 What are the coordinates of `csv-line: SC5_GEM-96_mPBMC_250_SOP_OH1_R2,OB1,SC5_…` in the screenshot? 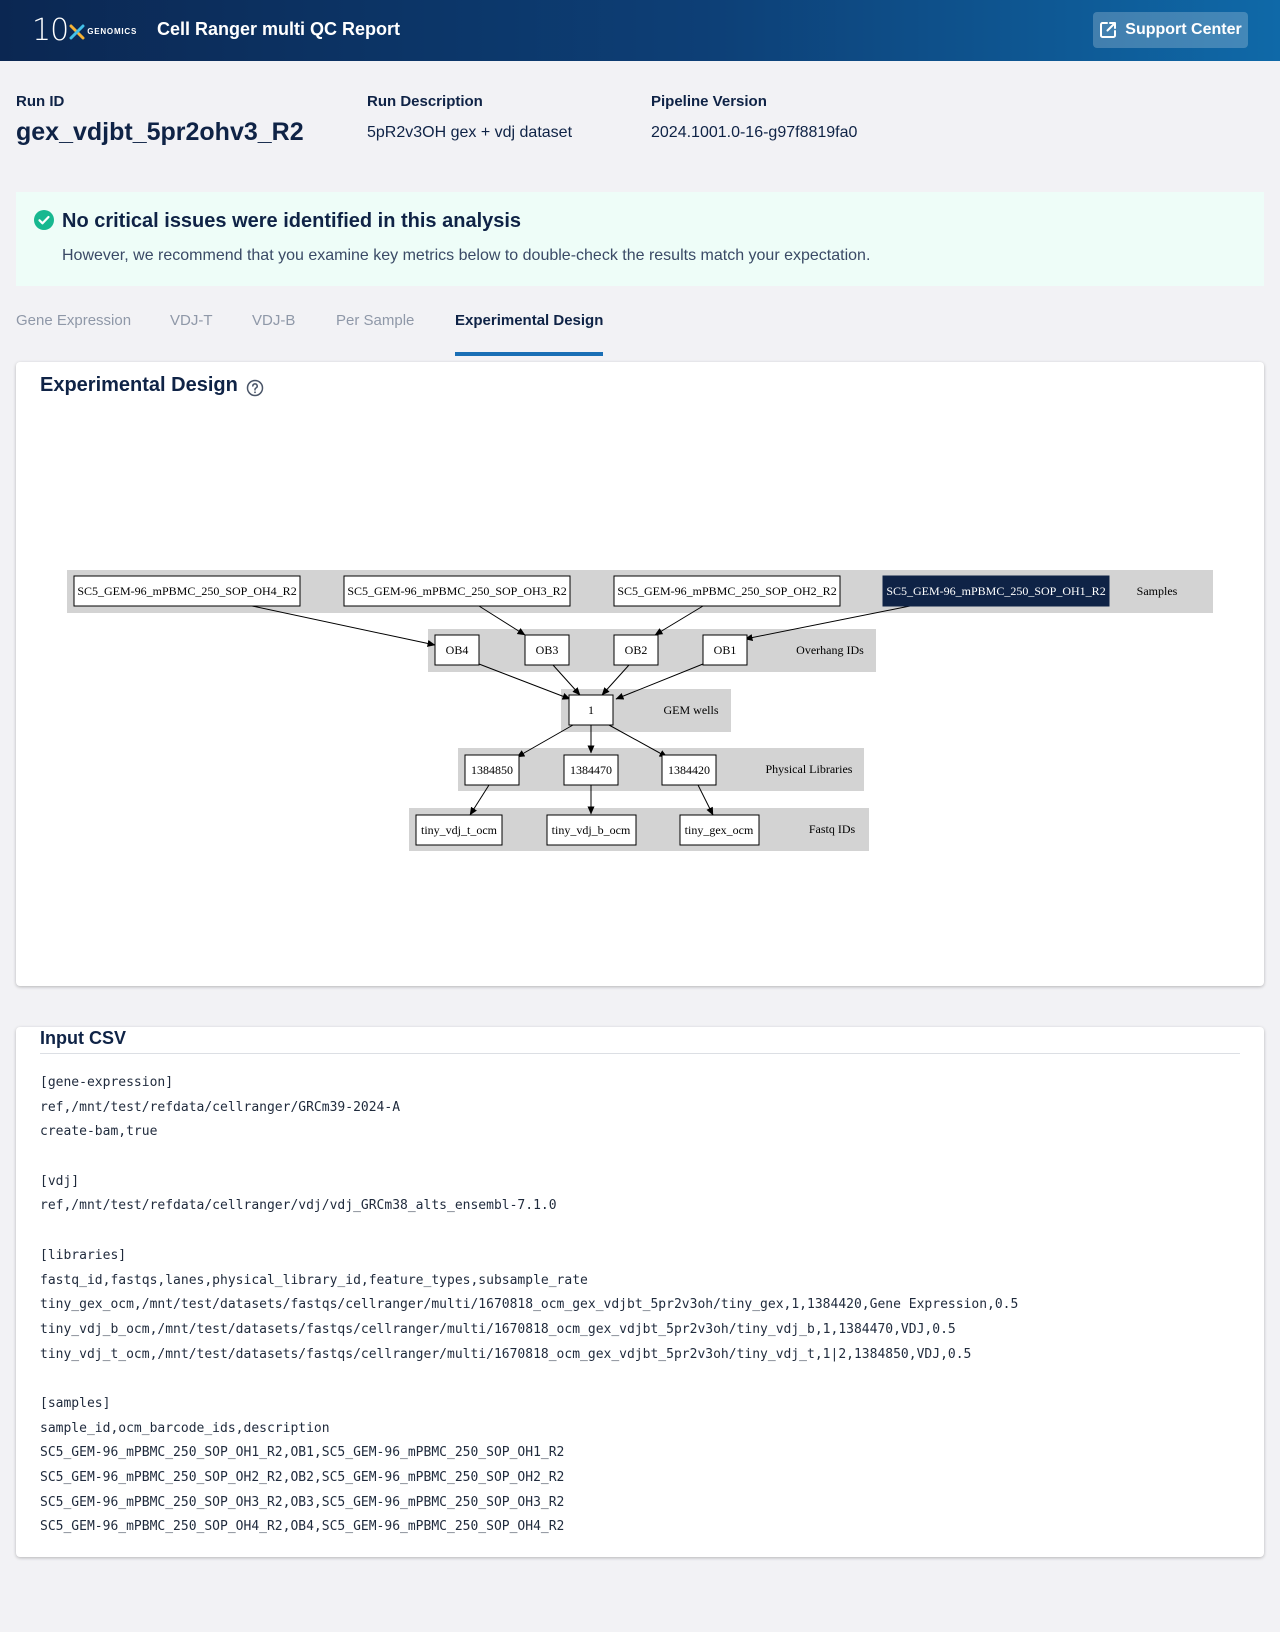 It's located at (302, 1453).